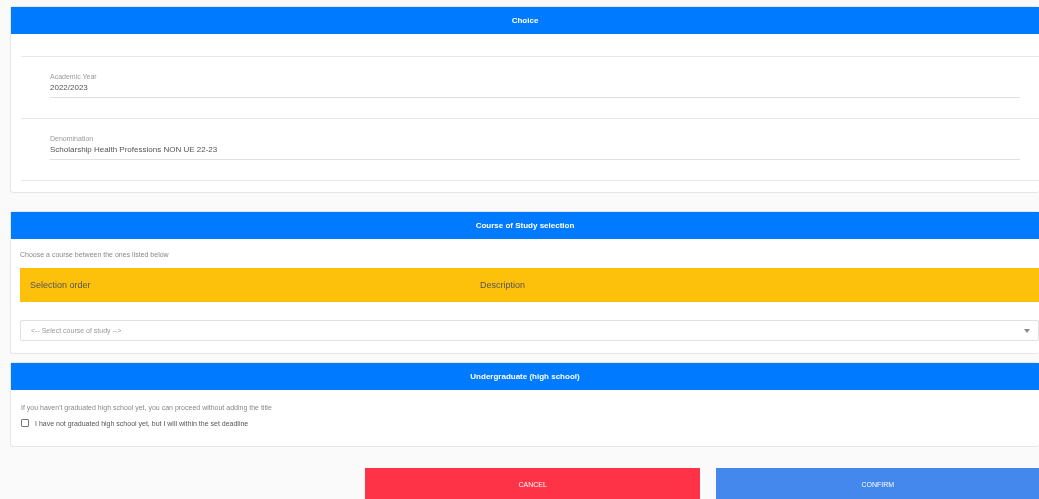 This screenshot has height=499, width=1039. Describe the element at coordinates (503, 285) in the screenshot. I see `column-header: Description` at that location.